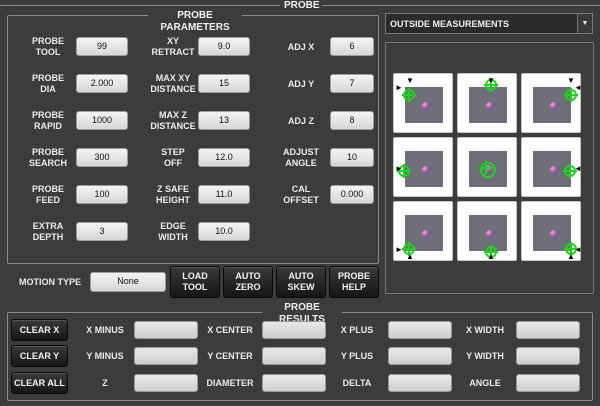 The width and height of the screenshot is (600, 406). I want to click on probe-position-icon: ►, so click(423, 167).